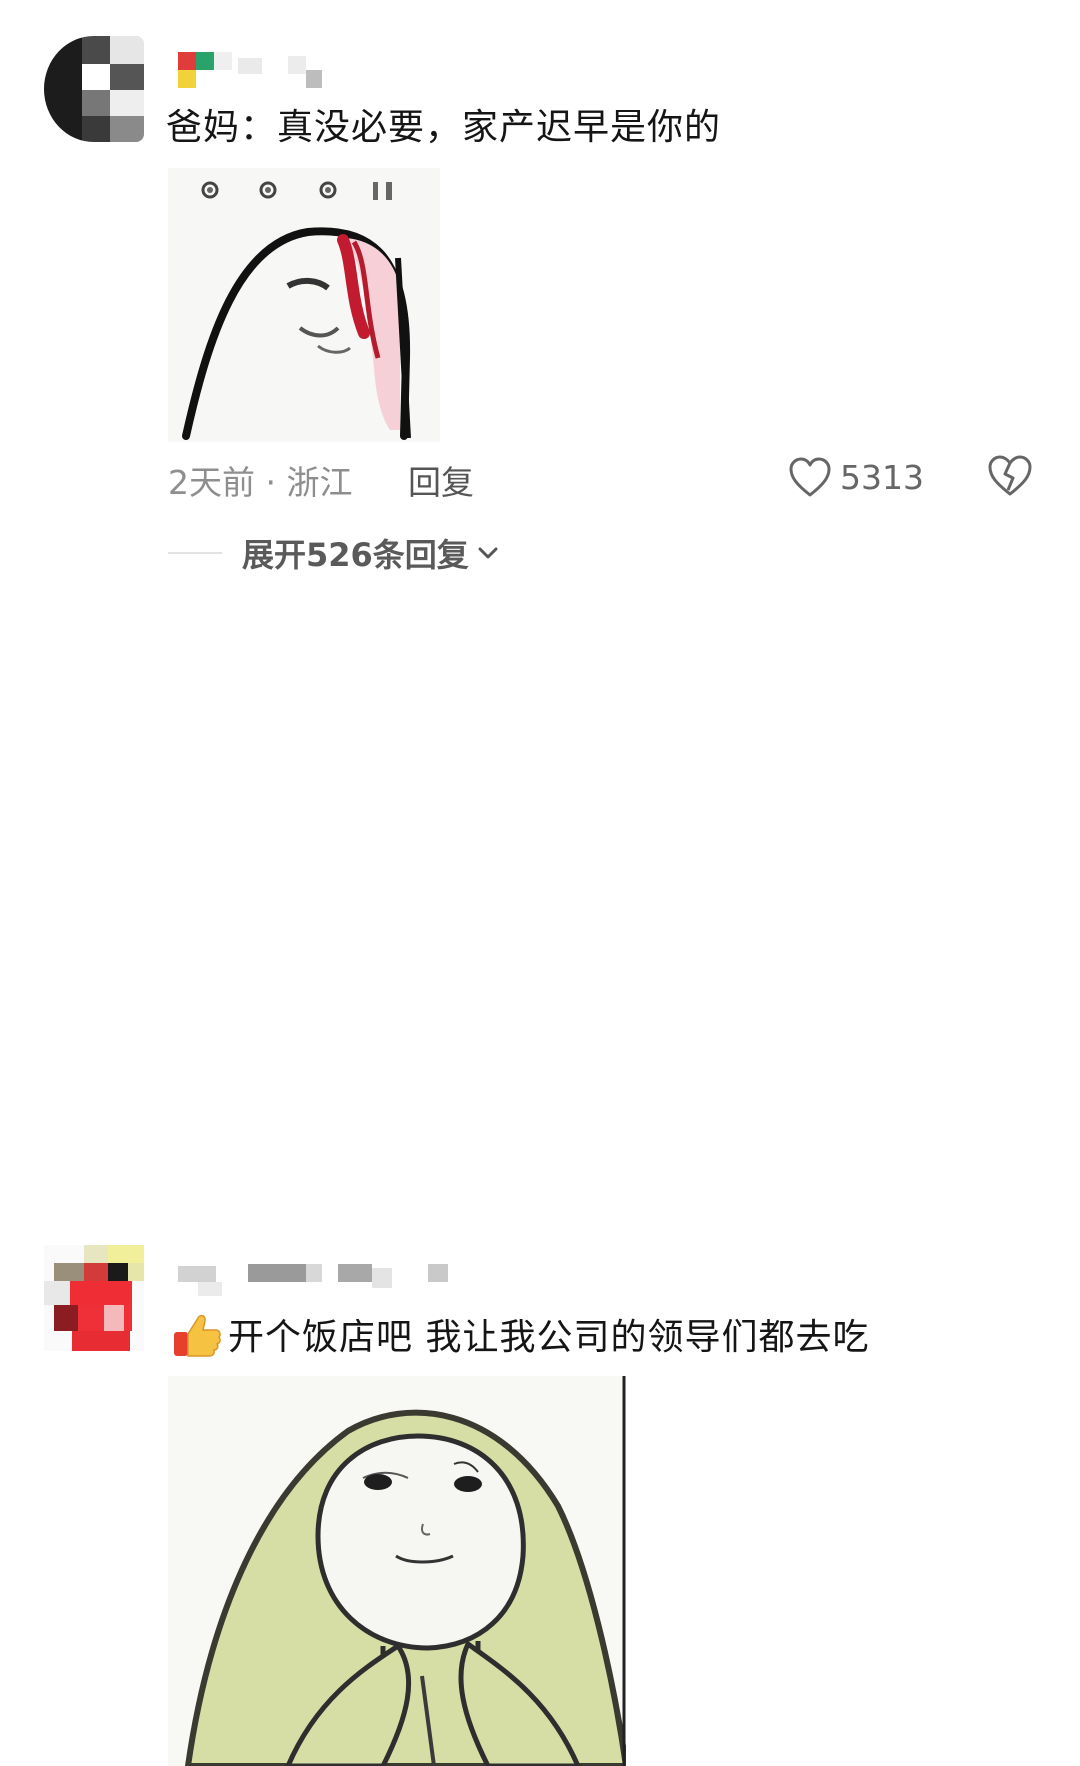  I want to click on comment-time-location: 2天前 · 浙江, so click(260, 482).